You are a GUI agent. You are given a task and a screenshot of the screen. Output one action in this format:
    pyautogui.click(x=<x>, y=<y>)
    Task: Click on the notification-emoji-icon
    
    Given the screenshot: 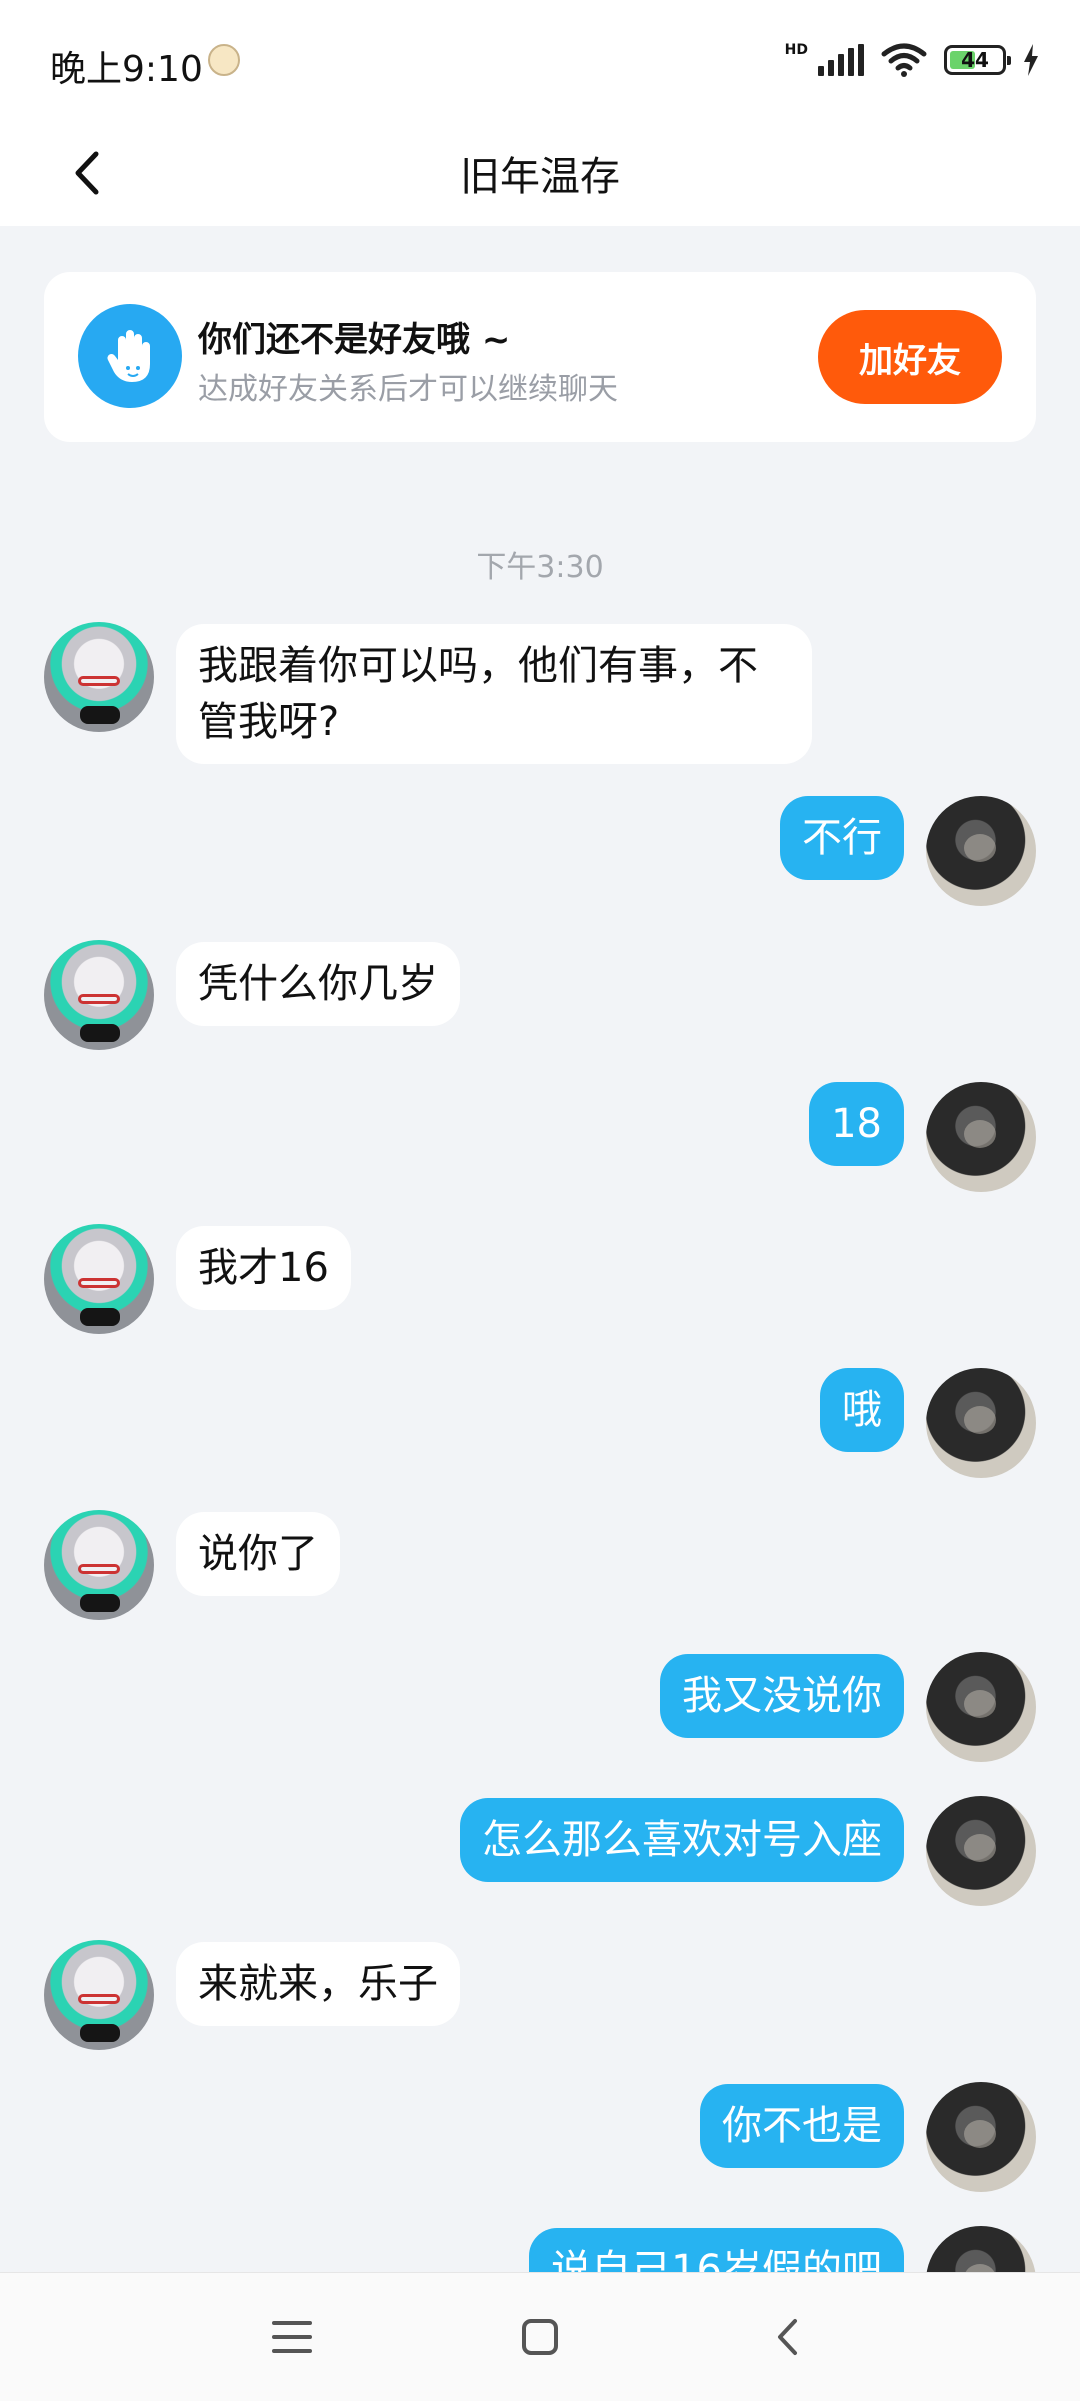 What is the action you would take?
    pyautogui.click(x=224, y=60)
    